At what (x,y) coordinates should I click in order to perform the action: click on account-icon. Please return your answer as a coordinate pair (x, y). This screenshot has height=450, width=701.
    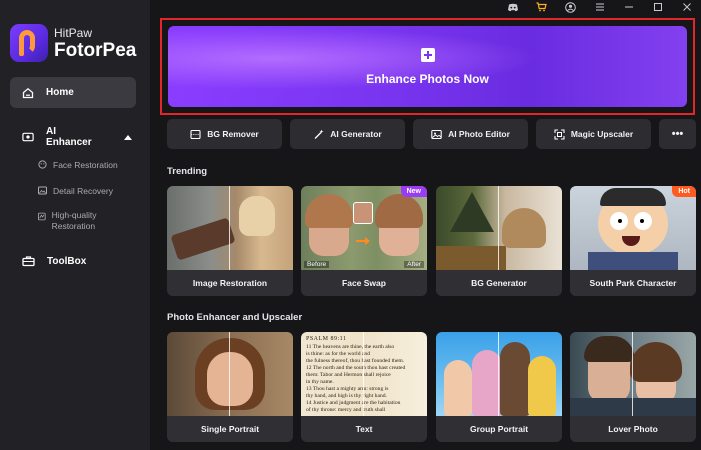
    Looking at the image, I should click on (570, 7).